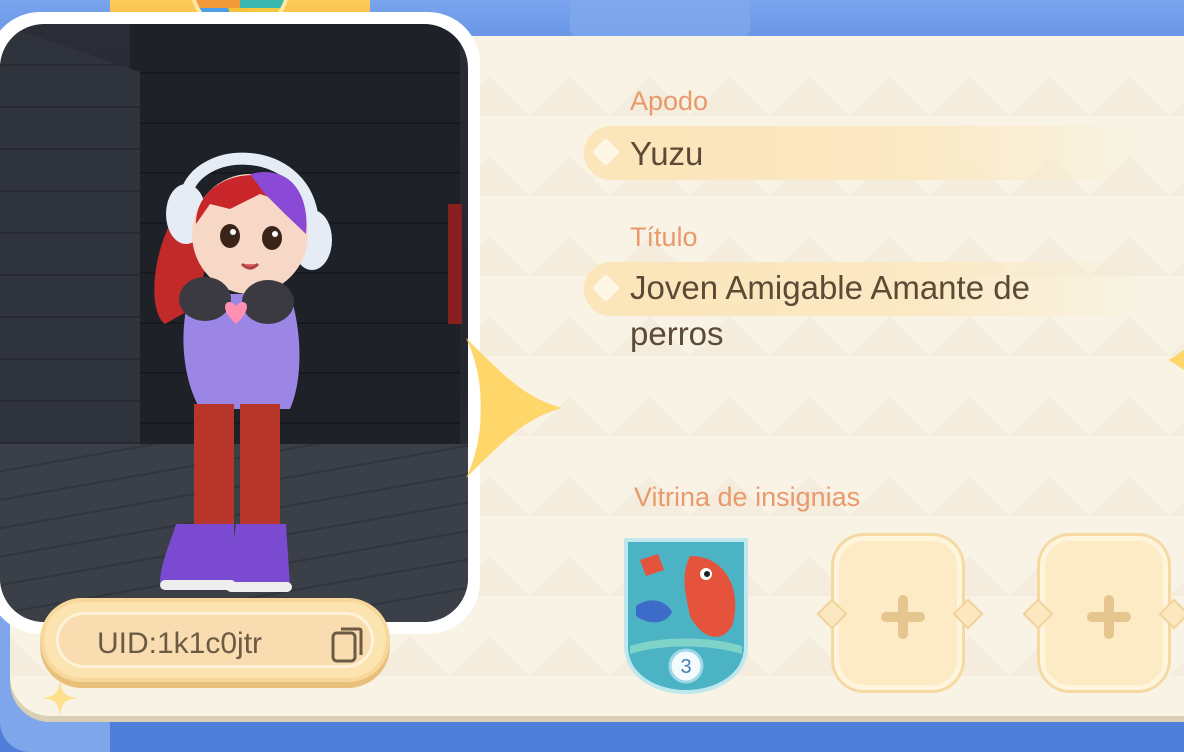 This screenshot has width=1184, height=752. What do you see at coordinates (677, 333) in the screenshot?
I see `title-value-line2: perros` at bounding box center [677, 333].